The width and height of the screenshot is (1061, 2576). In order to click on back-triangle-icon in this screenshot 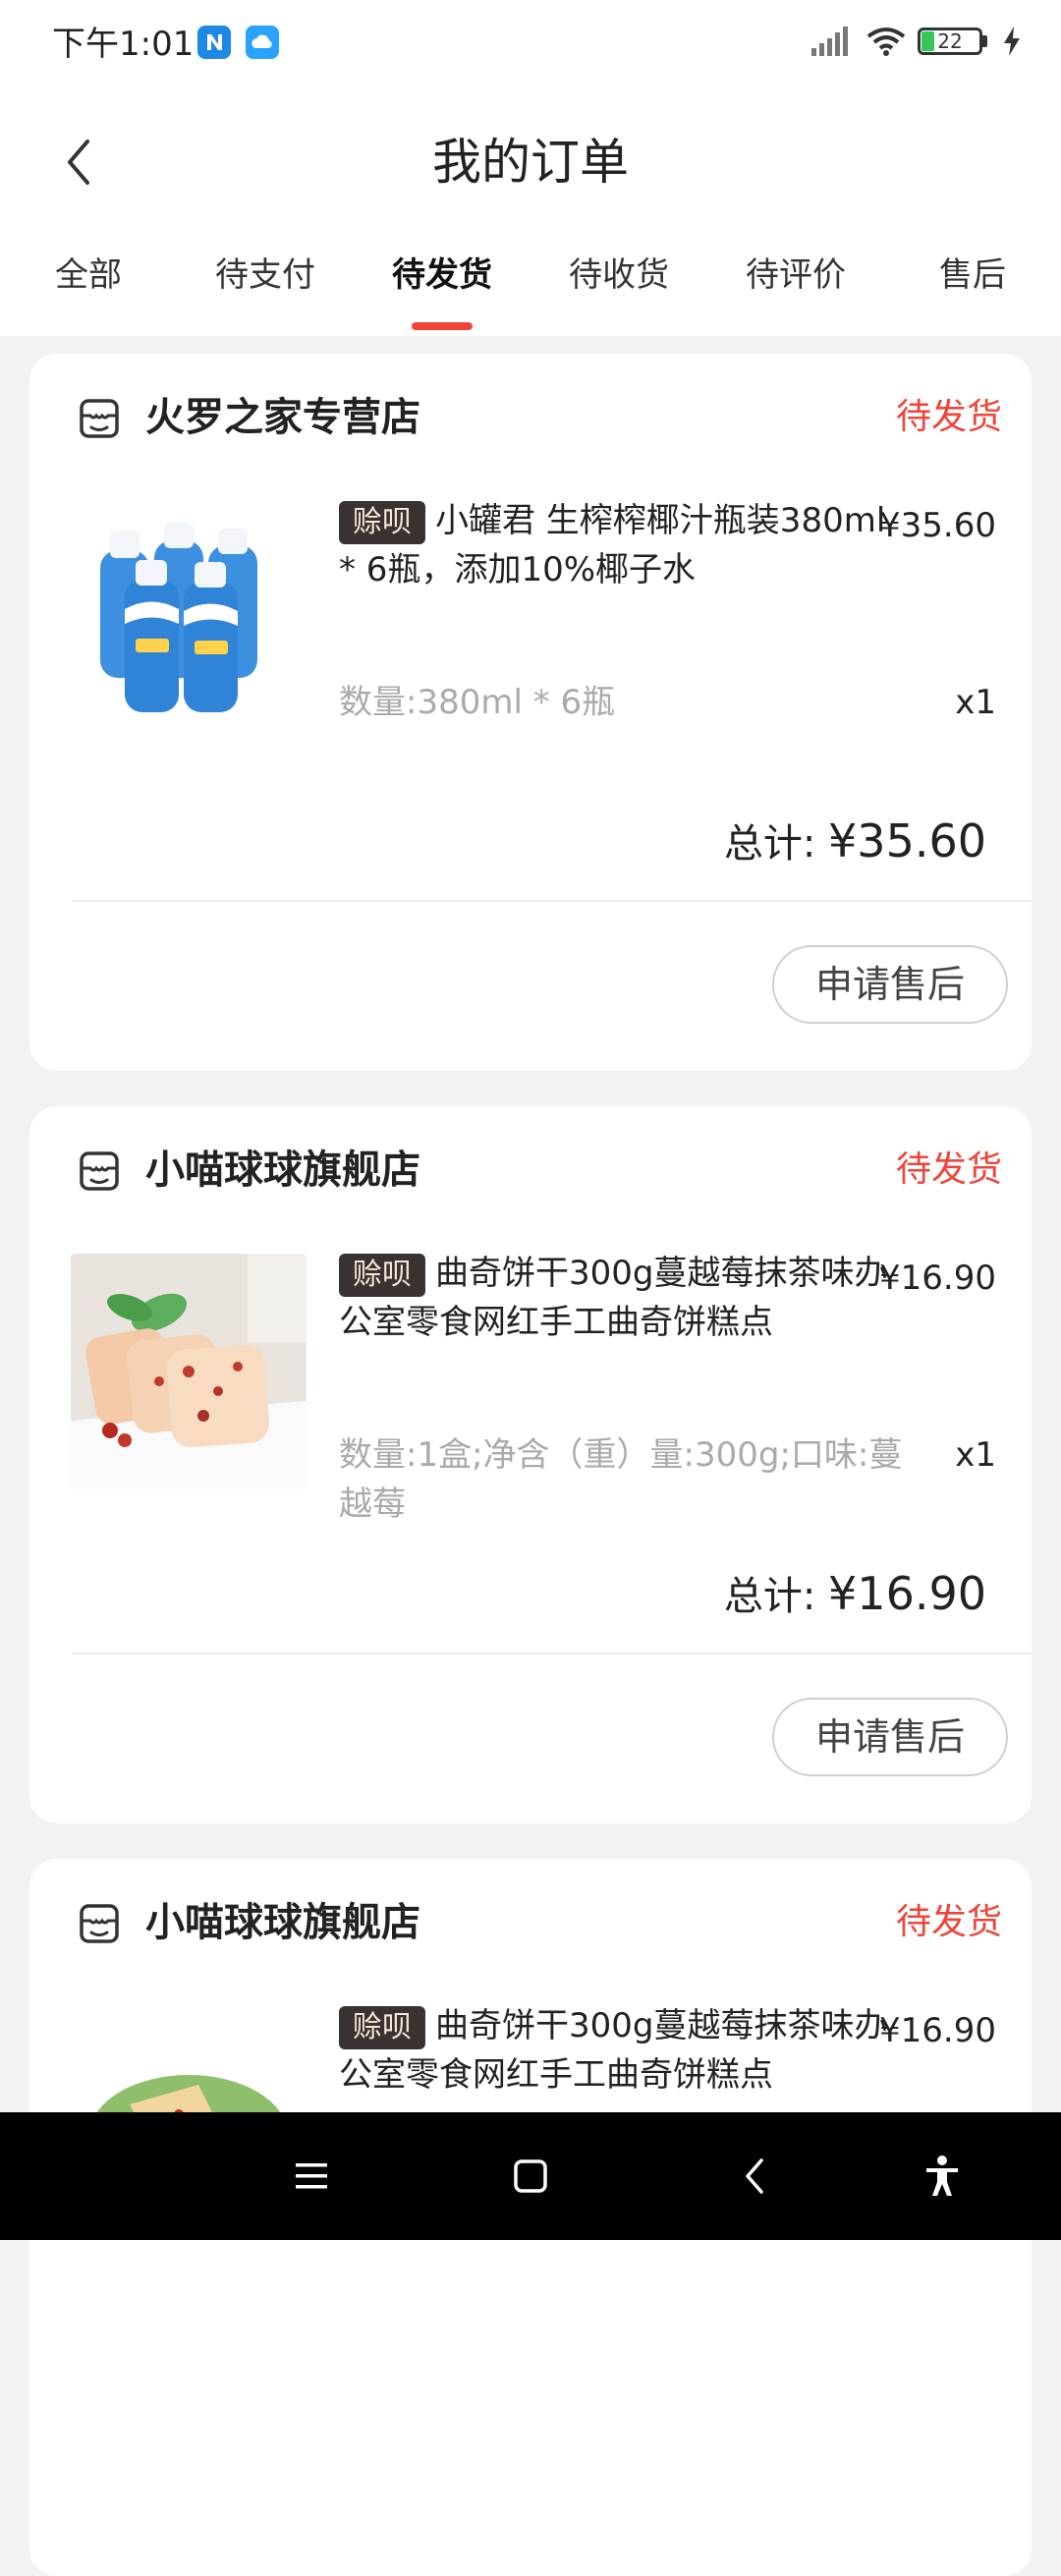, I will do `click(754, 2176)`.